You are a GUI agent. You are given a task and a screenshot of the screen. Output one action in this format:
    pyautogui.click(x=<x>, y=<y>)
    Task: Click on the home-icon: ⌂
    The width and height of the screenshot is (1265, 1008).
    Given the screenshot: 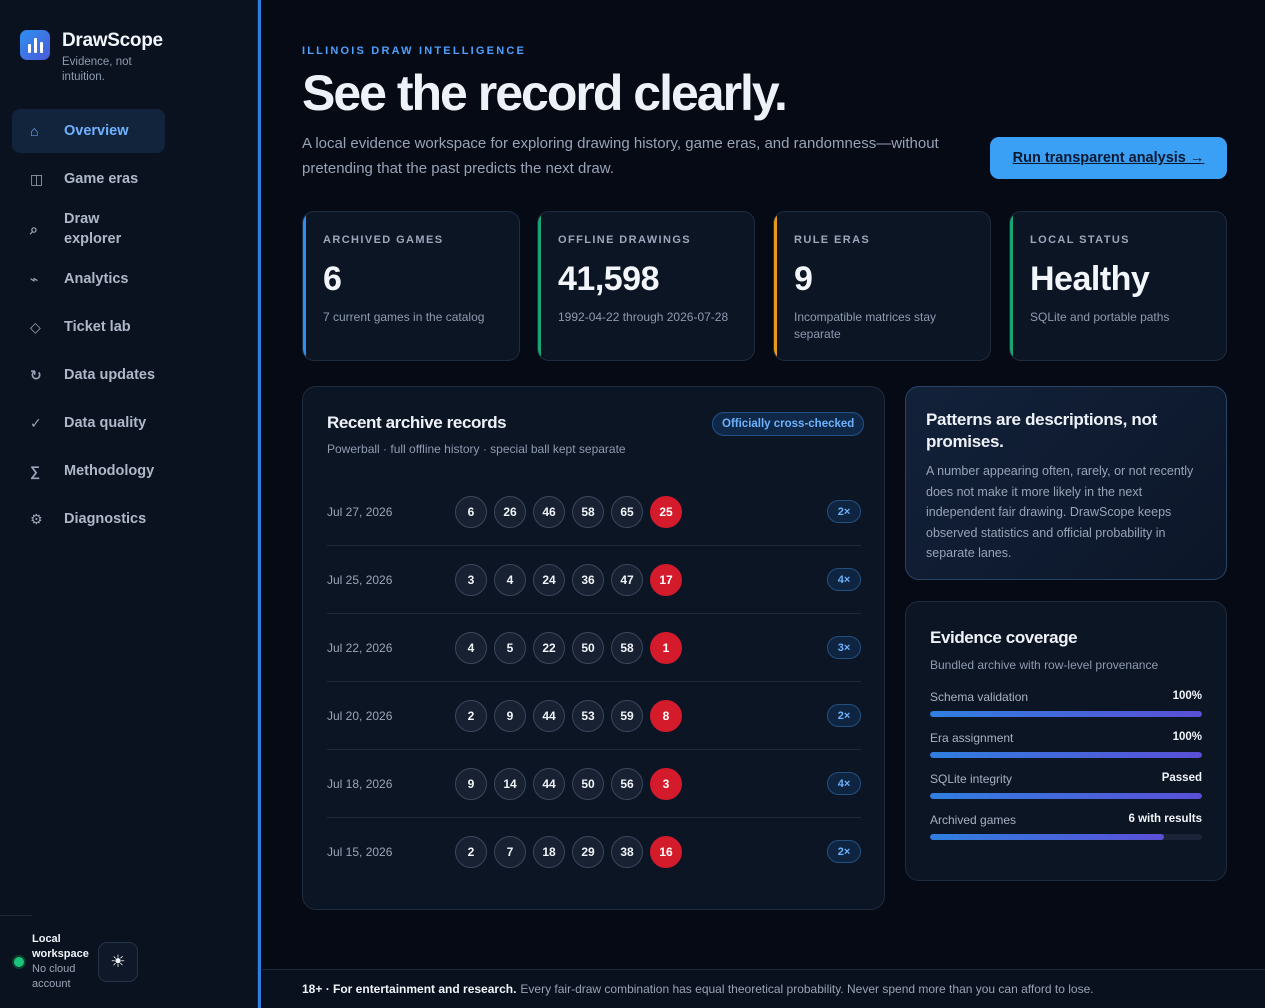 What is the action you would take?
    pyautogui.click(x=34, y=131)
    